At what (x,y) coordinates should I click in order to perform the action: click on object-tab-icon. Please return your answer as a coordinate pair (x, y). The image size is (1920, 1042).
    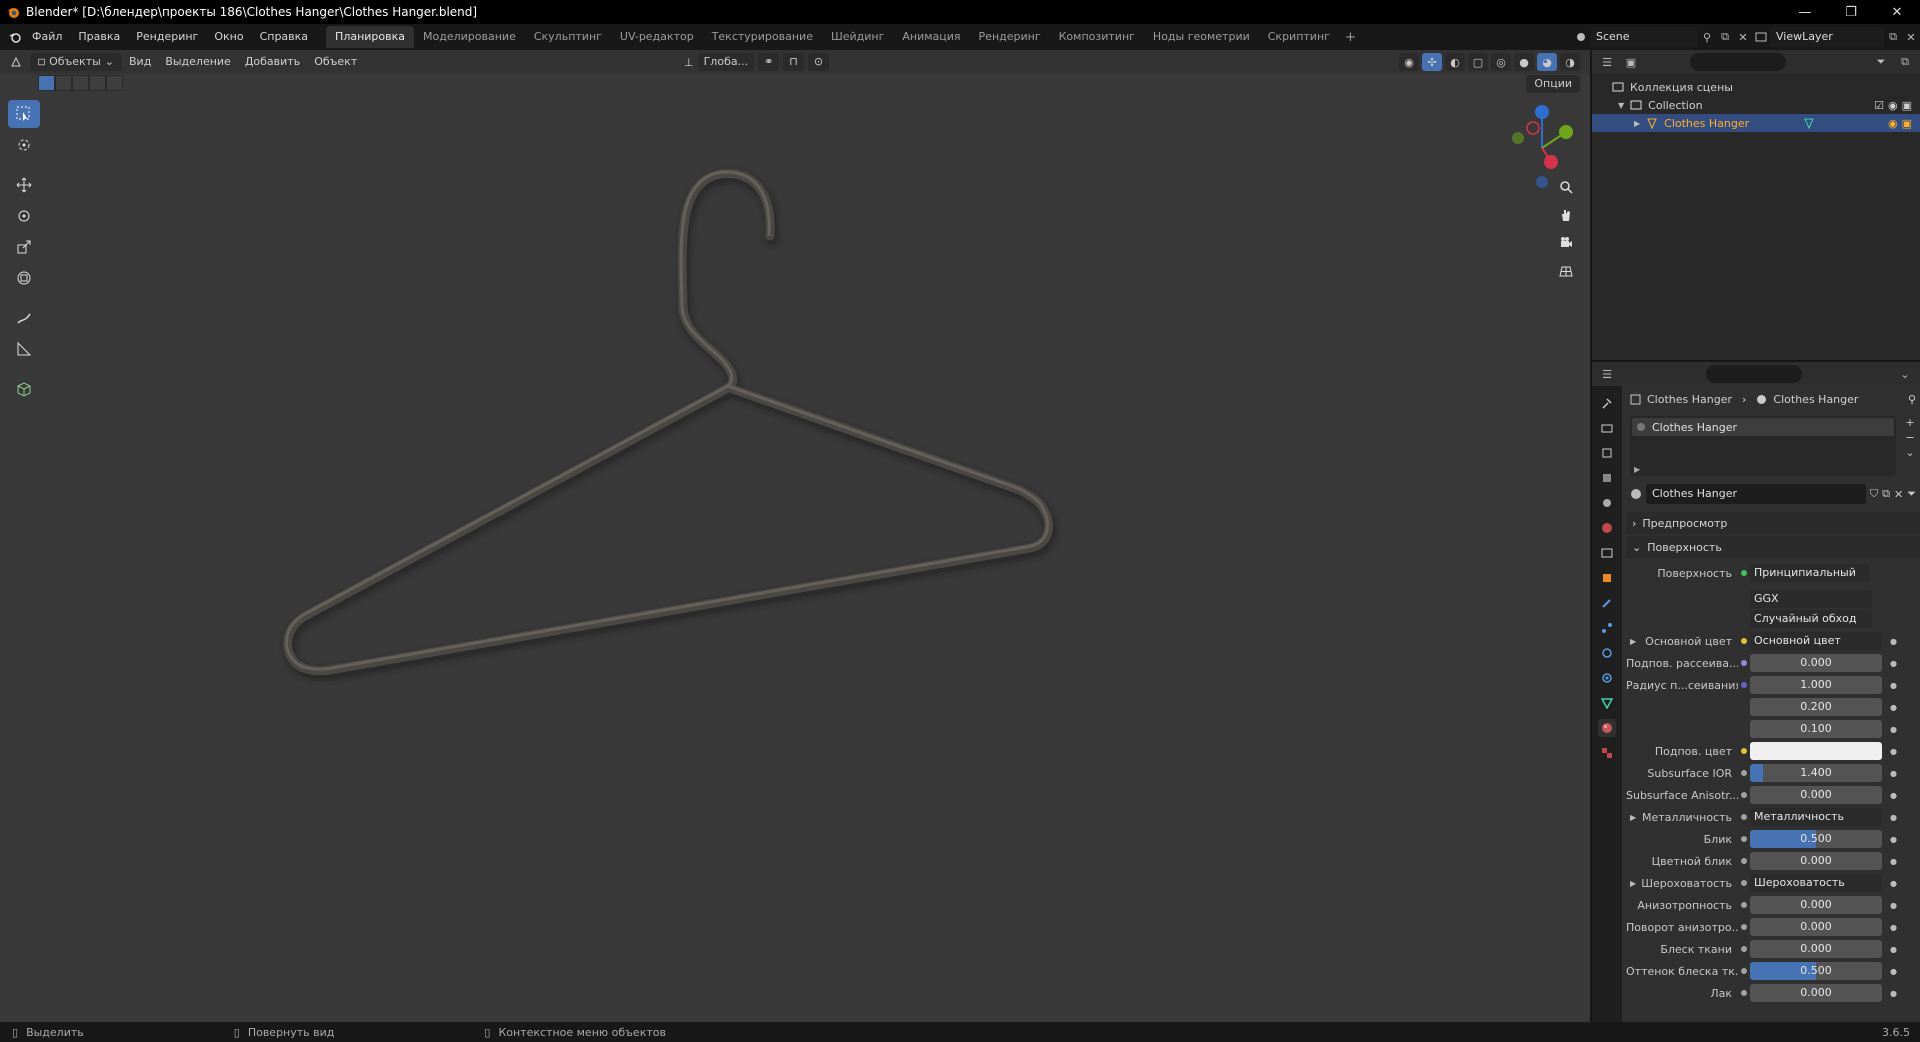
    Looking at the image, I should click on (1607, 578).